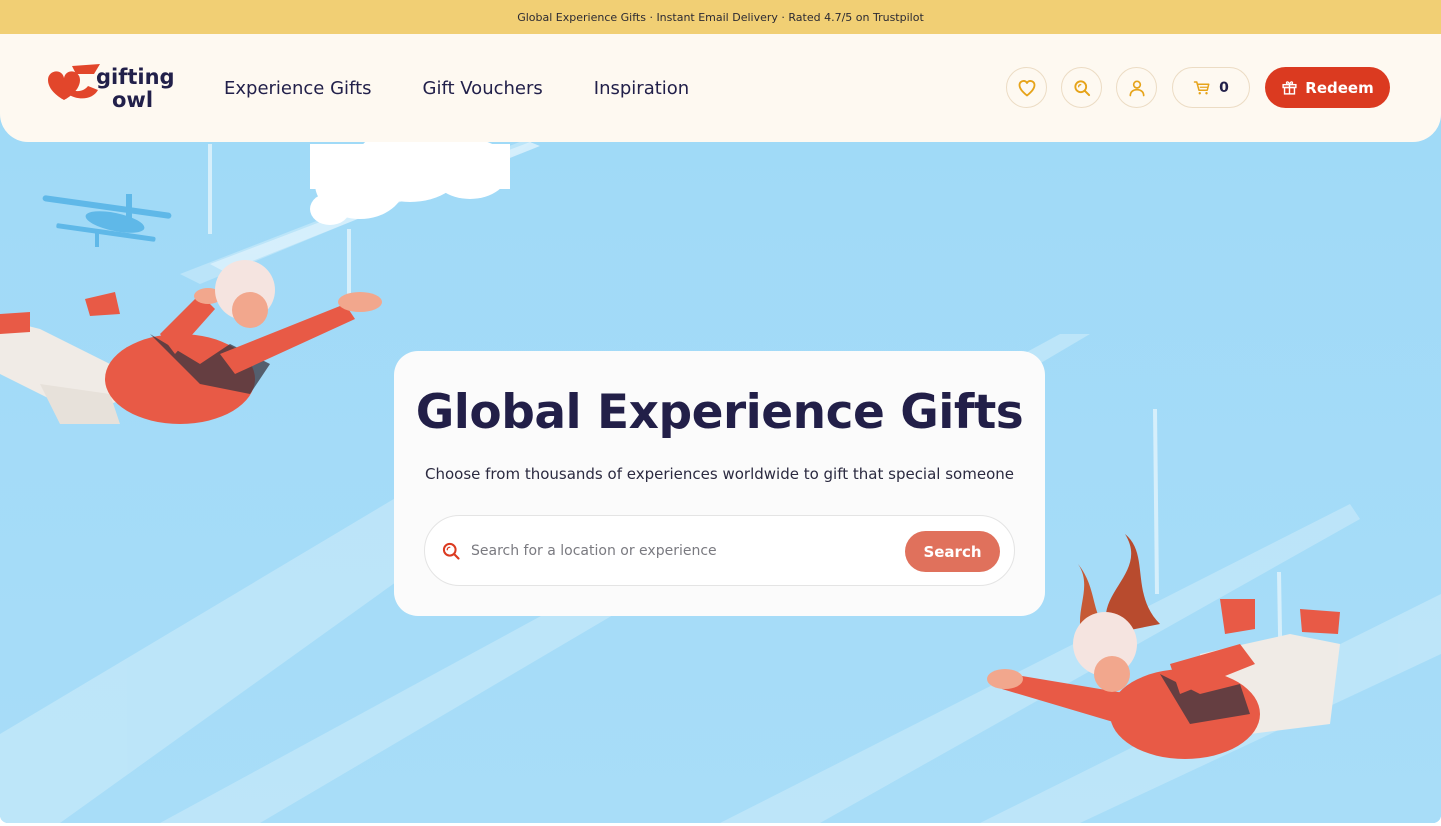 Image resolution: width=1441 pixels, height=826 pixels. I want to click on search-submit-button: Search, so click(952, 551).